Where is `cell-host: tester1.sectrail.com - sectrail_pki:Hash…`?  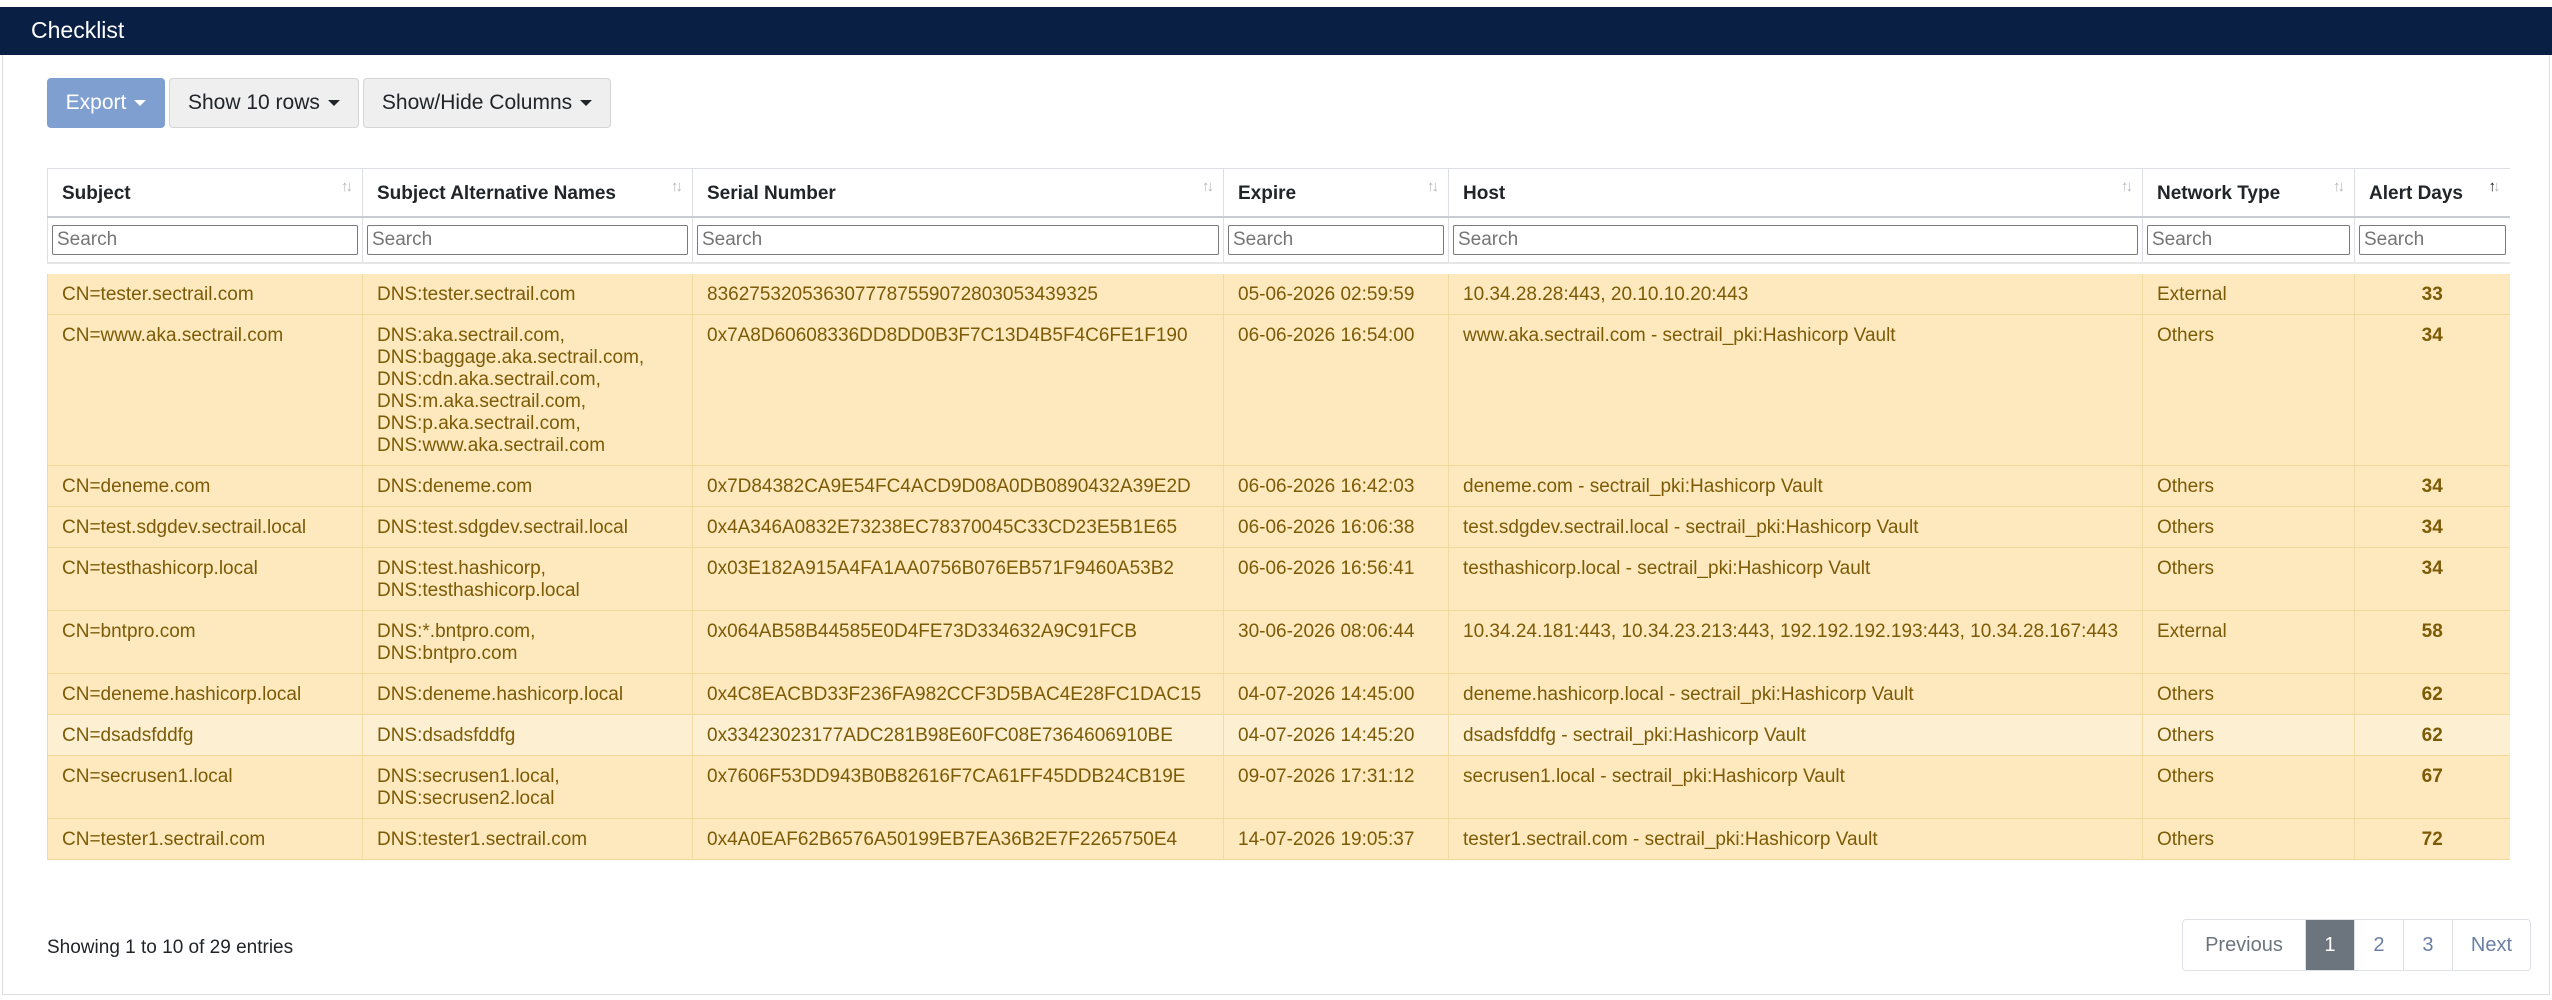 cell-host: tester1.sectrail.com - sectrail_pki:Hash… is located at coordinates (1795, 839).